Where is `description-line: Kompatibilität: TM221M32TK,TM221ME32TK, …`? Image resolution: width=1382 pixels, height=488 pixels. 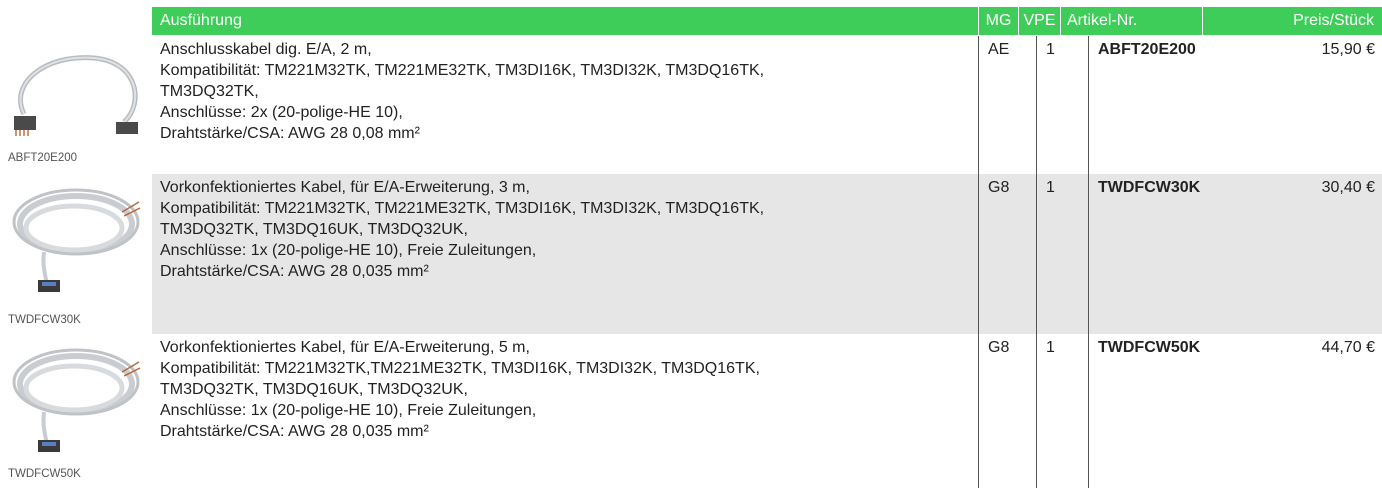 description-line: Kompatibilität: TM221M32TK,TM221ME32TK, … is located at coordinates (460, 368).